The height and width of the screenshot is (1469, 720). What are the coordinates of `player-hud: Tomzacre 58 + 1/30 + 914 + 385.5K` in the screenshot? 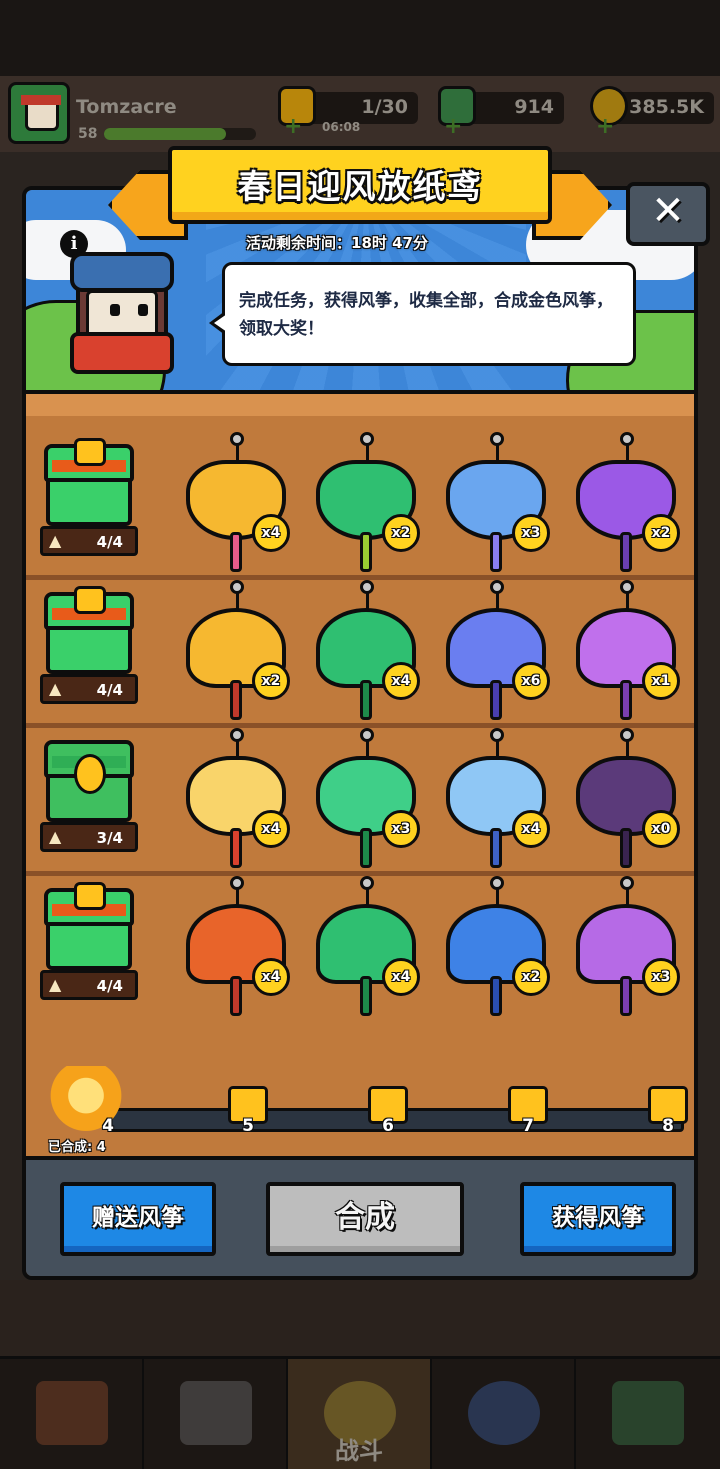 It's located at (360, 114).